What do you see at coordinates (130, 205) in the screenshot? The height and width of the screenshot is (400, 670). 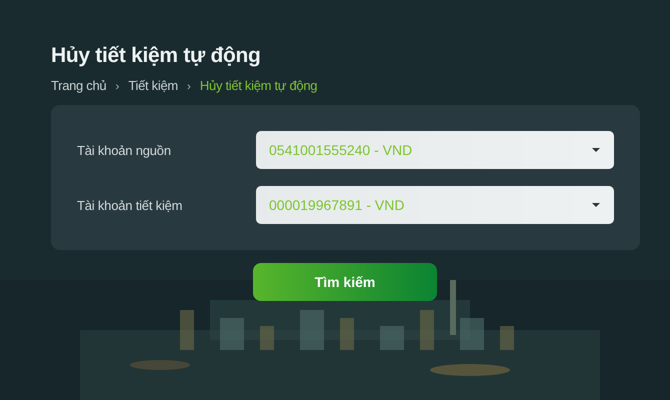 I see `field-label: Tài khoản tiết kiệm` at bounding box center [130, 205].